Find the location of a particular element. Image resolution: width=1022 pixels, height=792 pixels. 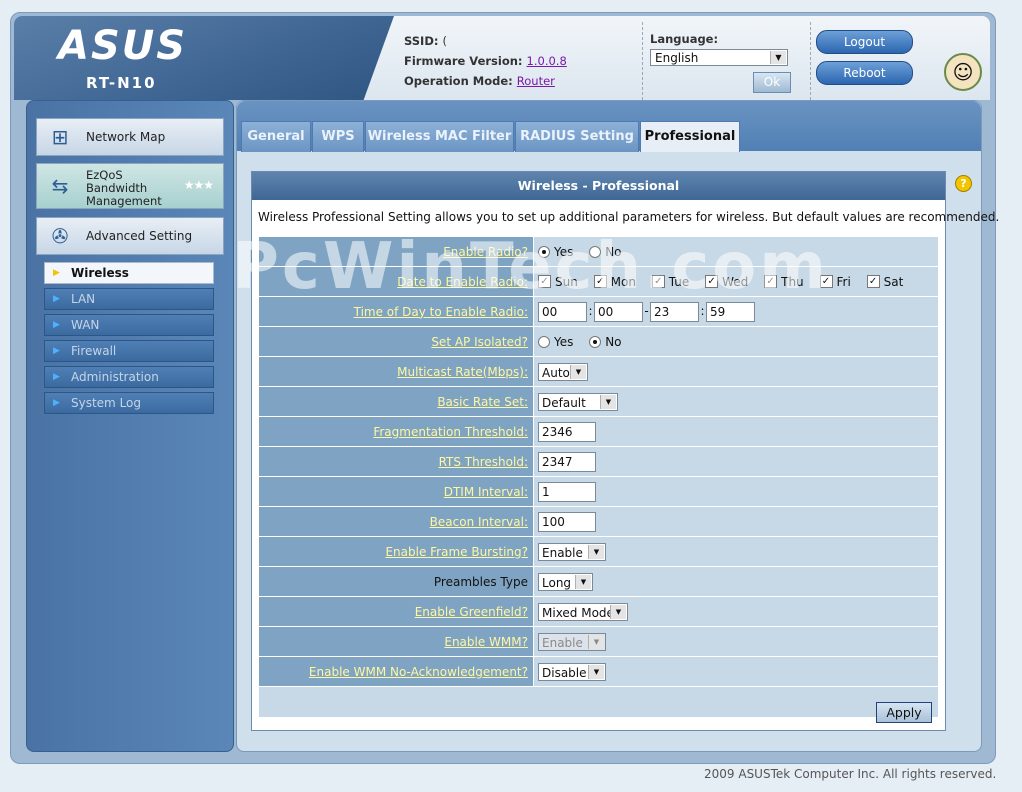

operation-mode-label: Operation Mode: is located at coordinates (458, 81).